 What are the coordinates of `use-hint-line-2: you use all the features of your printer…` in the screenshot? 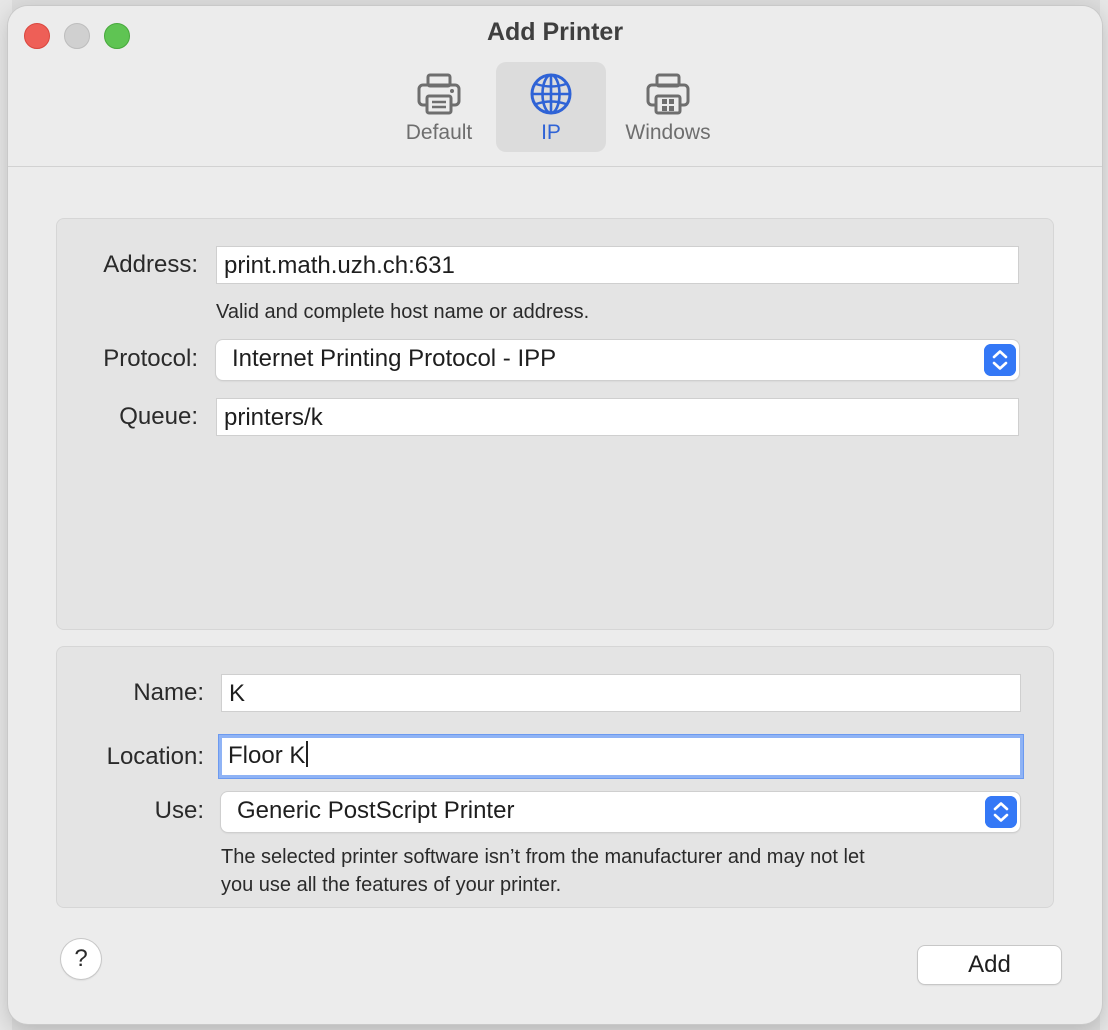 It's located at (391, 885).